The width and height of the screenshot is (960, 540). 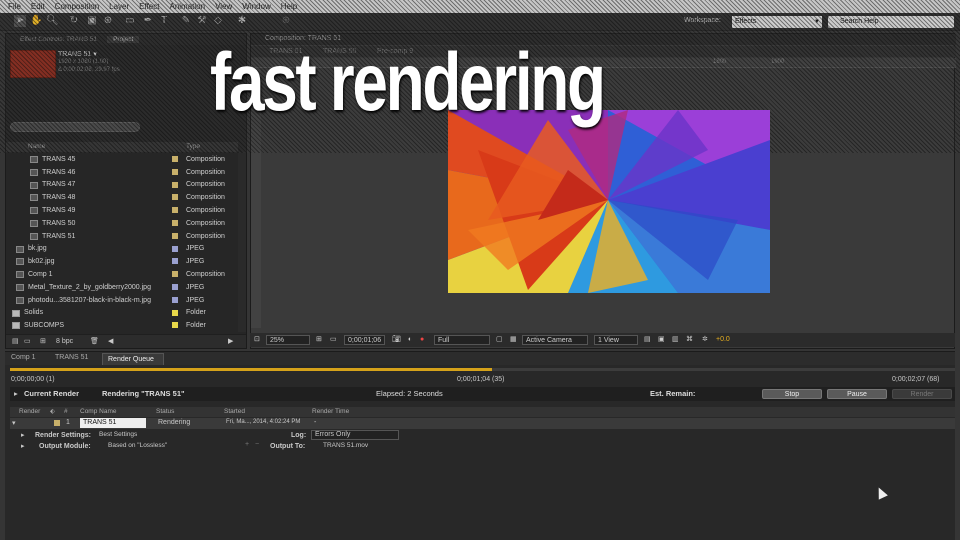 I want to click on camera-tool-icon: ▣, so click(x=92, y=21).